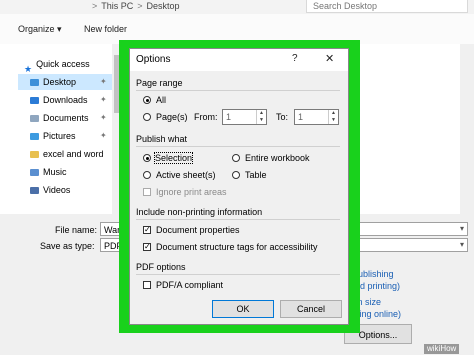 The width and height of the screenshot is (474, 355). What do you see at coordinates (147, 158) in the screenshot?
I see `selection-radio` at bounding box center [147, 158].